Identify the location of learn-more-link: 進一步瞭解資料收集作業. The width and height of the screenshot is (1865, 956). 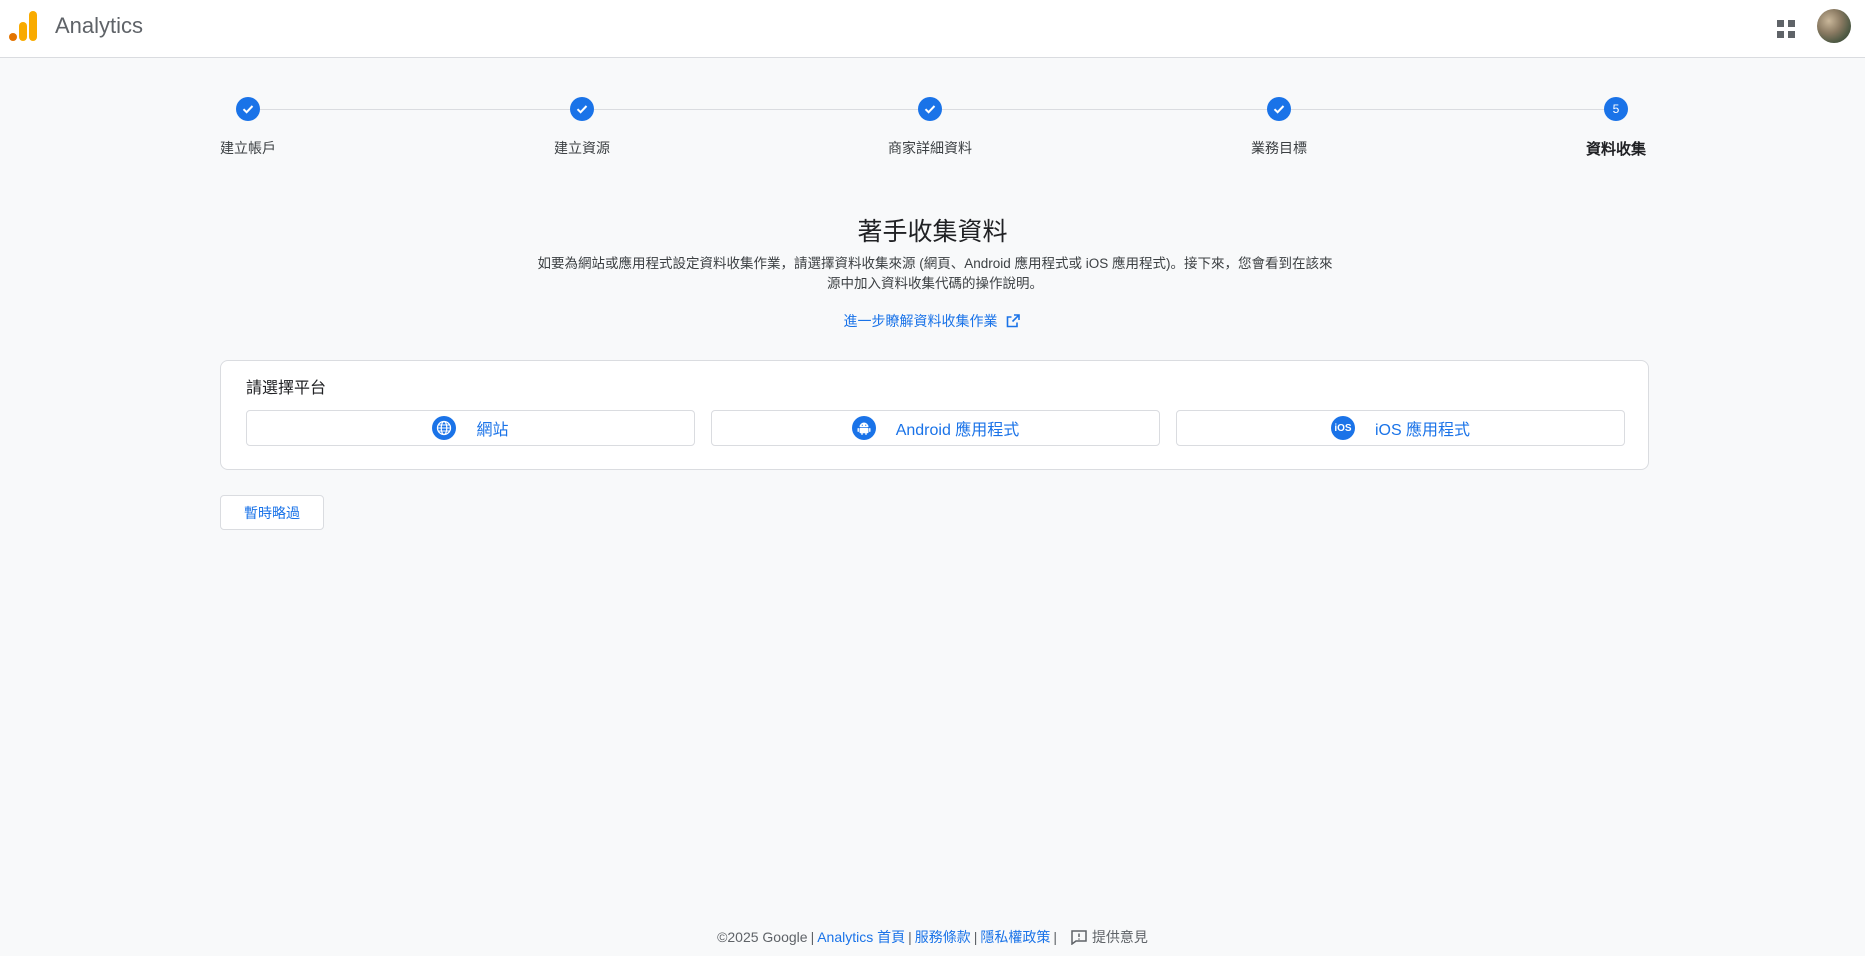
(921, 321).